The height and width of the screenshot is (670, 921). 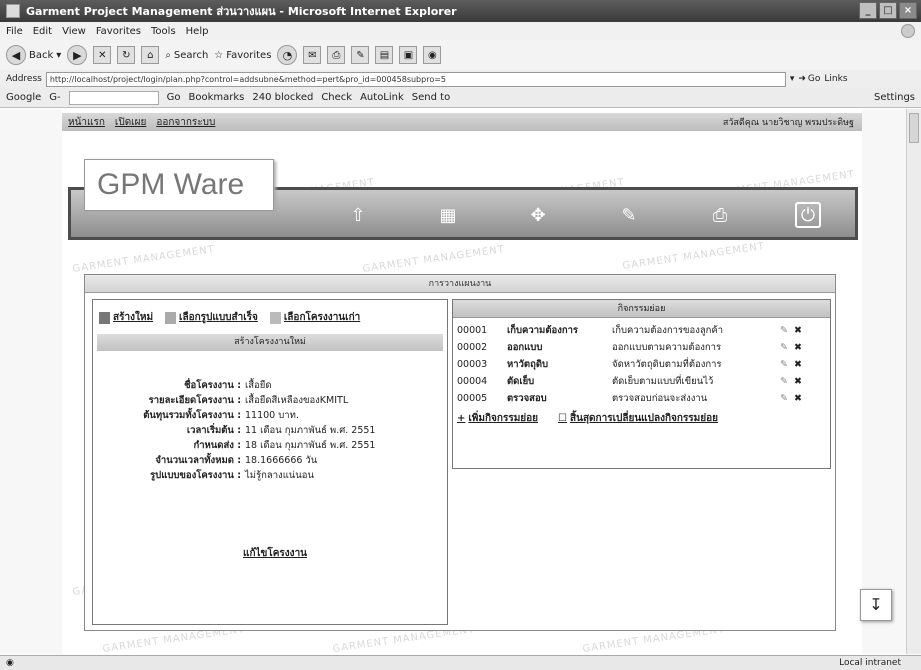 I want to click on detail-row: ต้นทุนรวมทั้งโครงงาน : 11100 บาท., so click(x=271, y=415).